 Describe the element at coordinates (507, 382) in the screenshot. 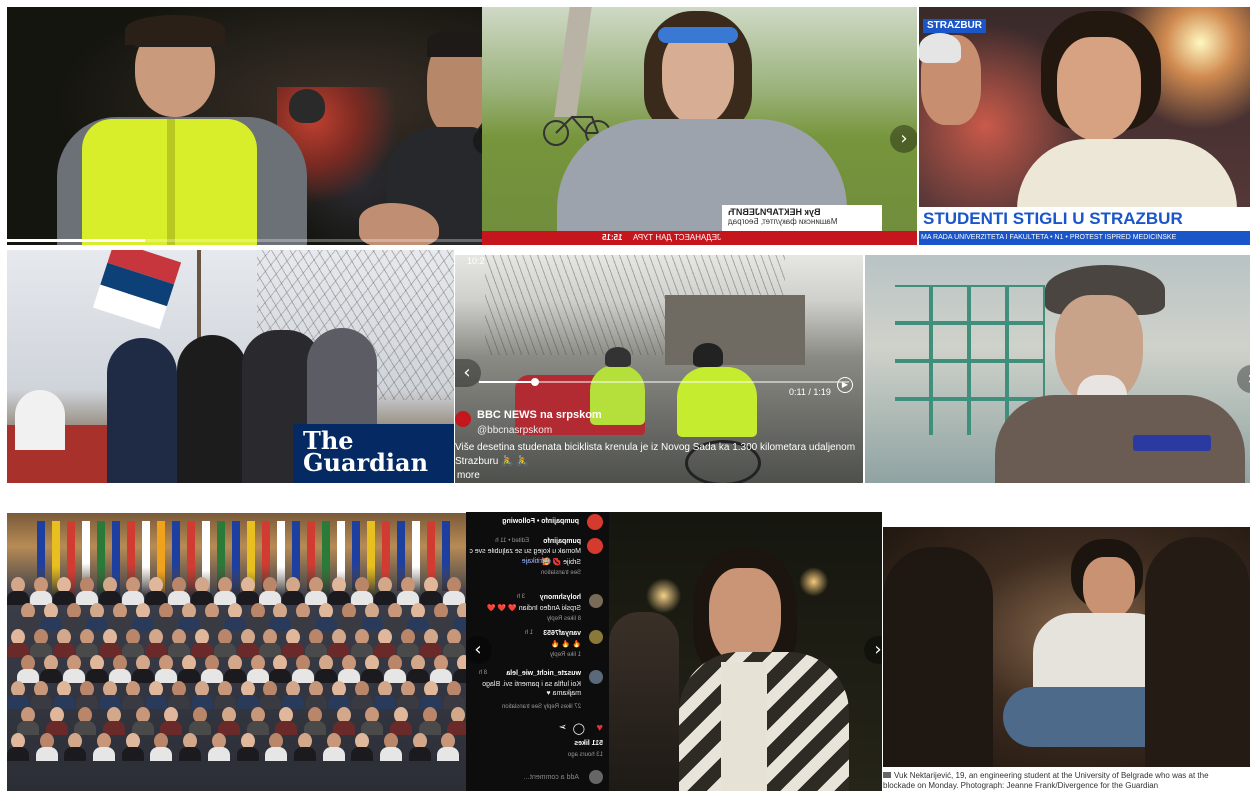

I see `scrubber-fill` at that location.